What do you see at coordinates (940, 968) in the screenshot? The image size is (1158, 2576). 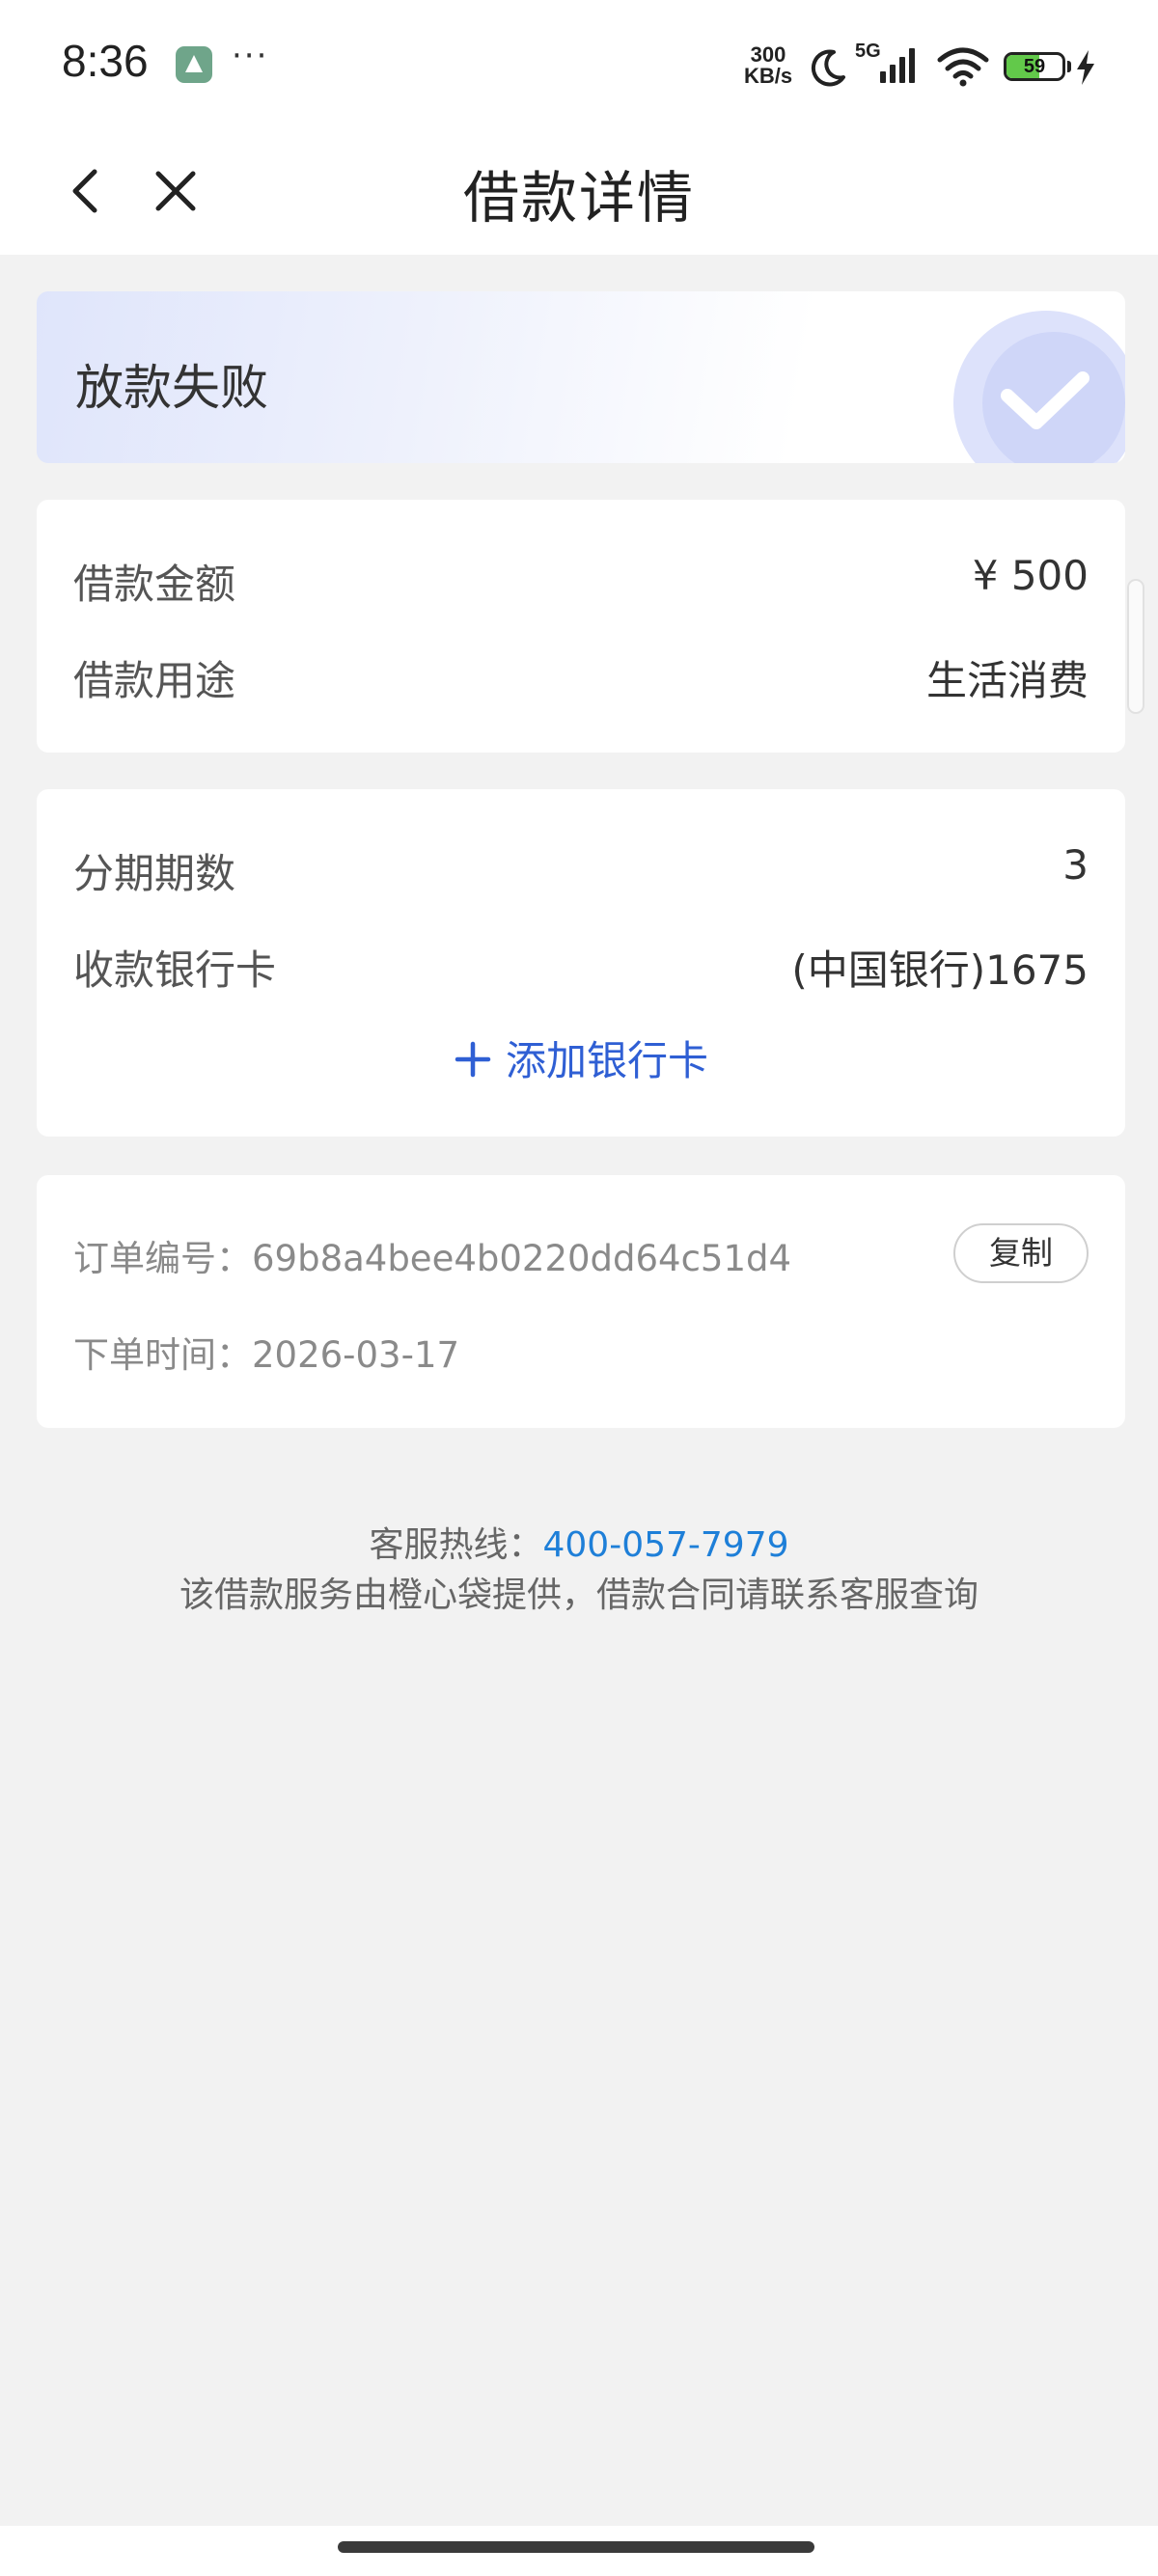 I see `receiving-bank-value: (中国银行)1675` at bounding box center [940, 968].